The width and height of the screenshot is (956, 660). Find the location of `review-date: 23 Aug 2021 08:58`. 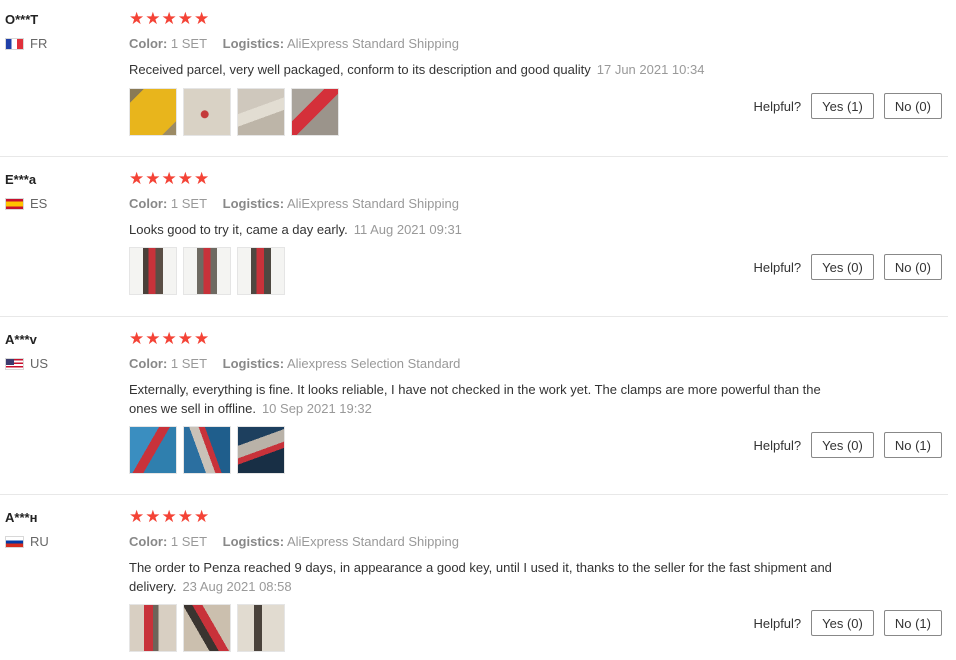

review-date: 23 Aug 2021 08:58 is located at coordinates (237, 586).